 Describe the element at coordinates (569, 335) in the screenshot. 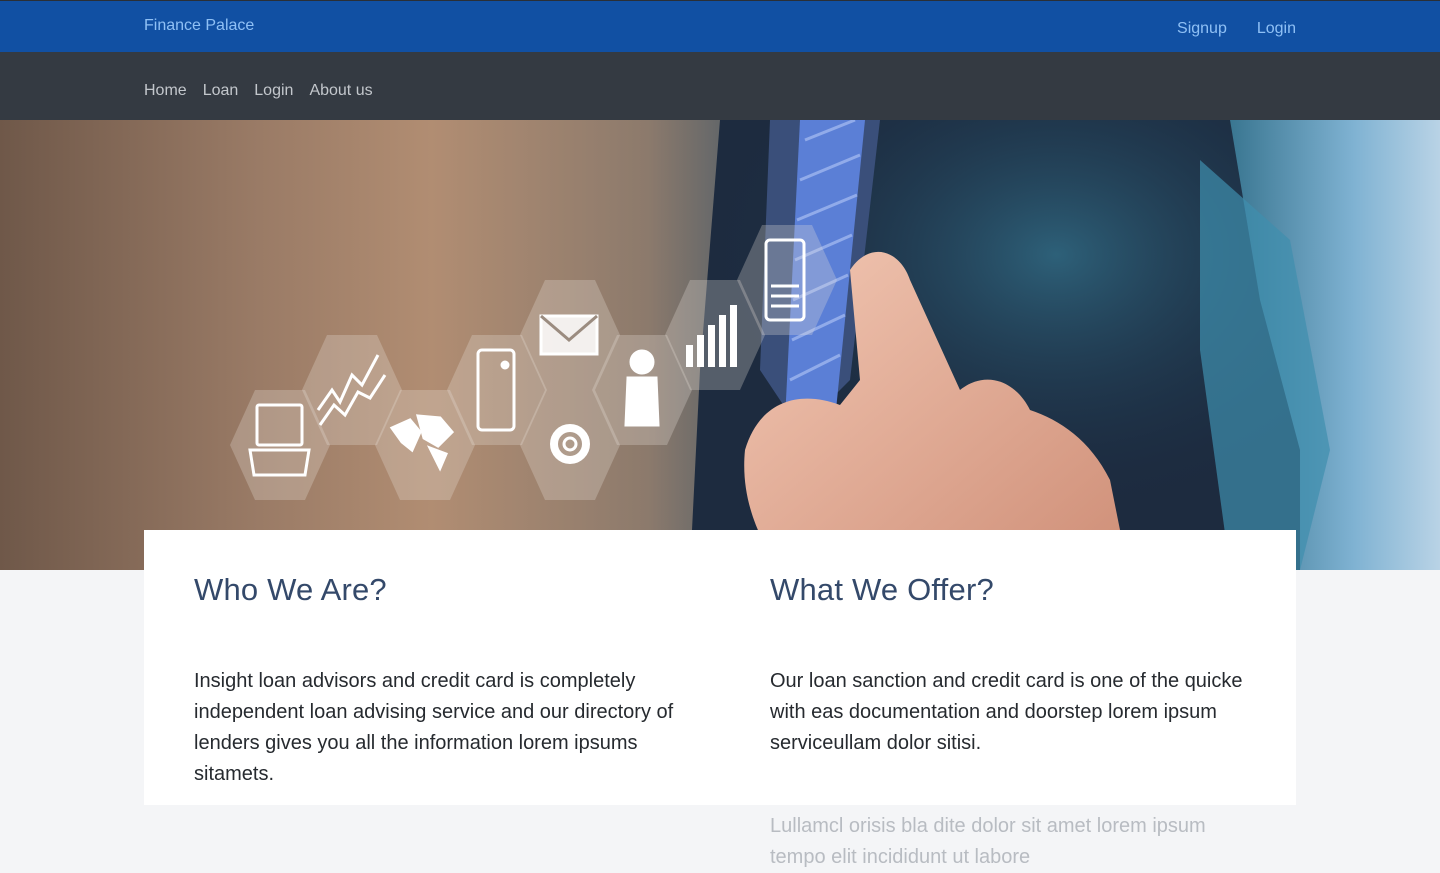

I see `envelope-icon` at that location.